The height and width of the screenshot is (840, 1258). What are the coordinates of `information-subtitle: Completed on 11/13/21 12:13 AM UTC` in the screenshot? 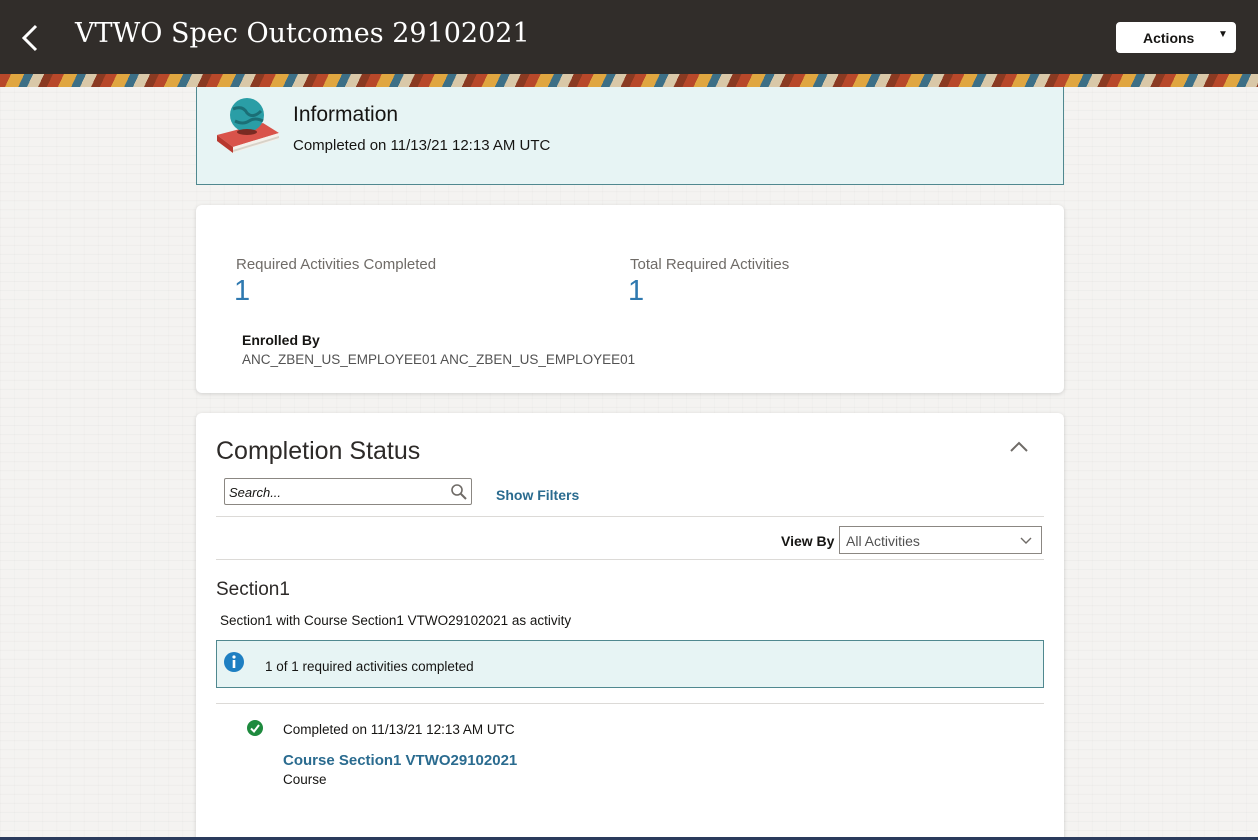 It's located at (422, 145).